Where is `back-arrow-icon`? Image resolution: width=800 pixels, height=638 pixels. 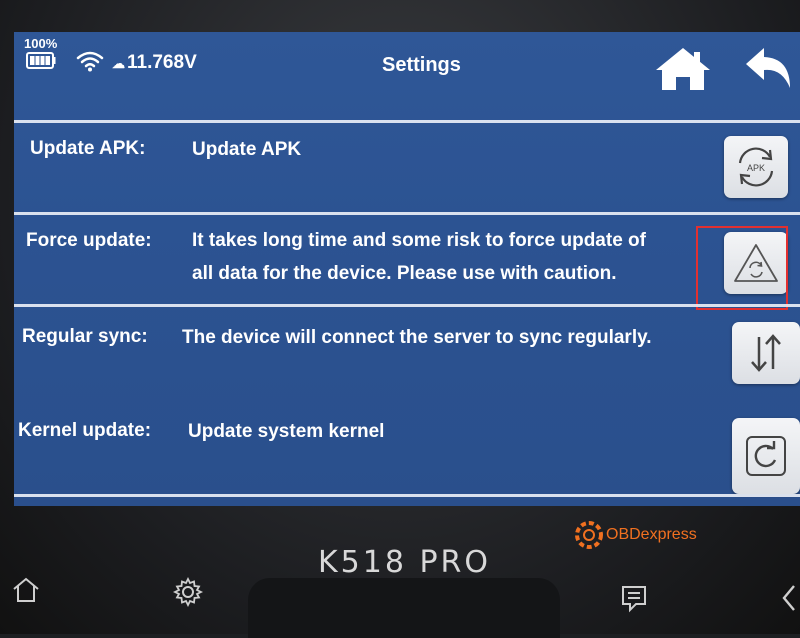 back-arrow-icon is located at coordinates (769, 67).